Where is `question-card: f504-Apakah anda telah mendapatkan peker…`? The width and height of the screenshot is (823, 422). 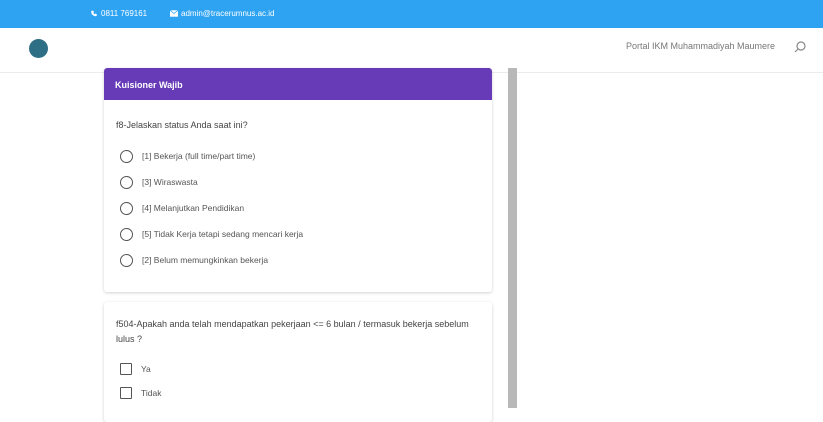
question-card: f504-Apakah anda telah mendapatkan peker… is located at coordinates (298, 362).